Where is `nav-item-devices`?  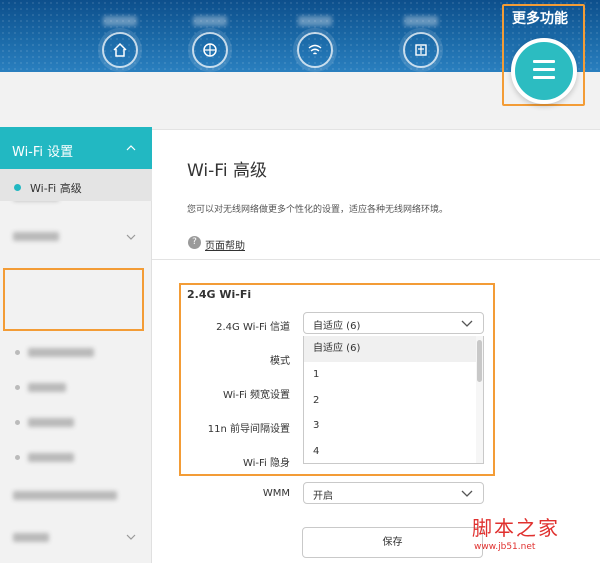
nav-item-devices is located at coordinates (421, 42).